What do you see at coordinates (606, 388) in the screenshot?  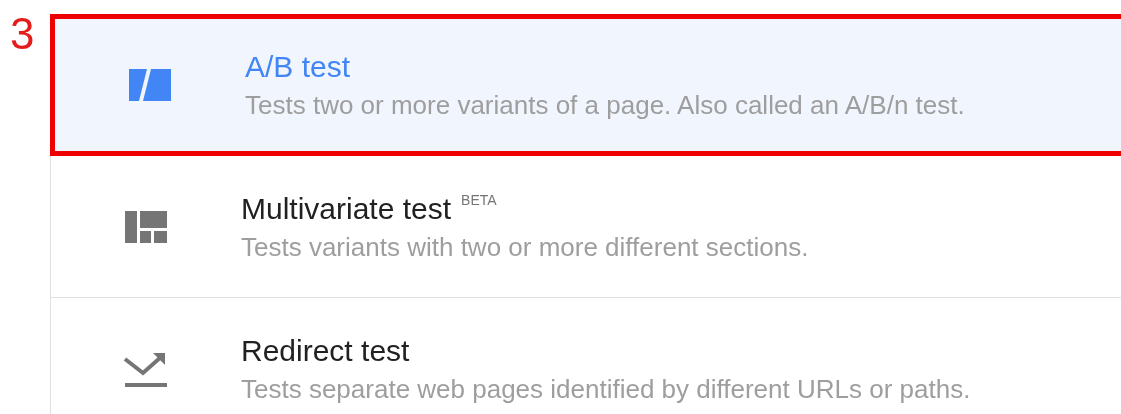 I see `option-description: Tests separate web pages identified by different URLs or paths.` at bounding box center [606, 388].